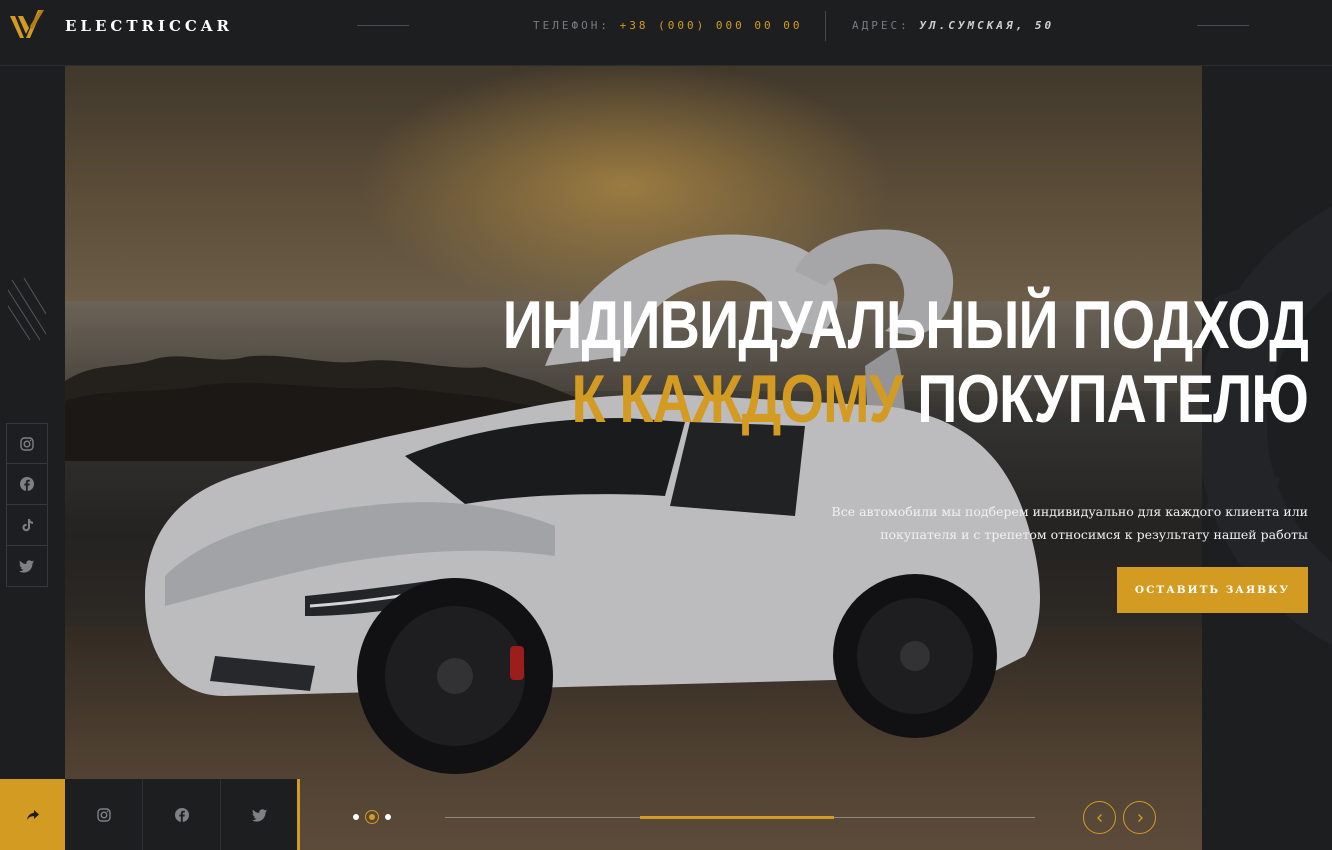 The height and width of the screenshot is (850, 1332). I want to click on chevron-left-icon, so click(1099, 817).